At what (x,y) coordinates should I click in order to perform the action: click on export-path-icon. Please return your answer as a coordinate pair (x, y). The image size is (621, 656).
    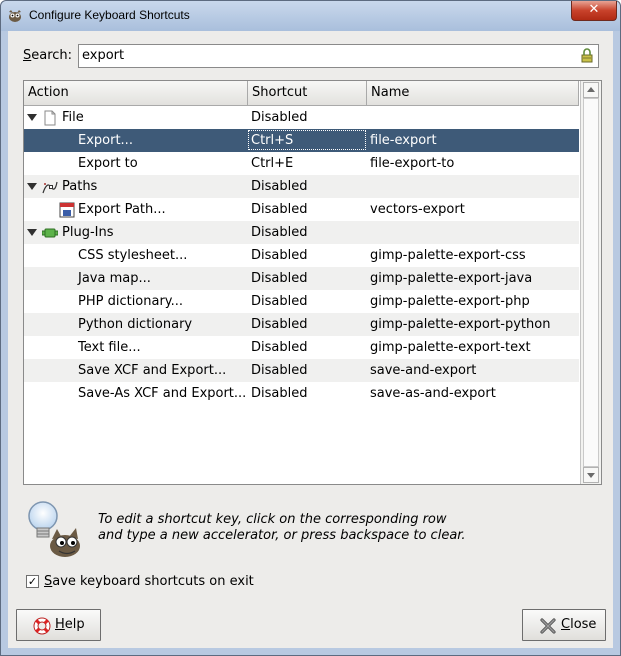
    Looking at the image, I should click on (67, 210).